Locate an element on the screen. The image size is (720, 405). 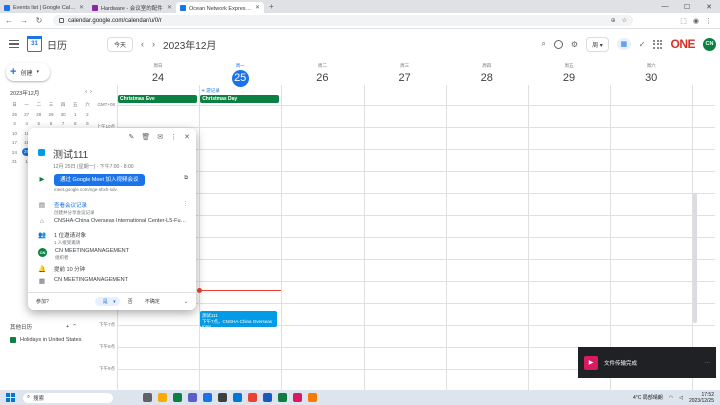
mini-day: 4 is located at coordinates (26, 123).